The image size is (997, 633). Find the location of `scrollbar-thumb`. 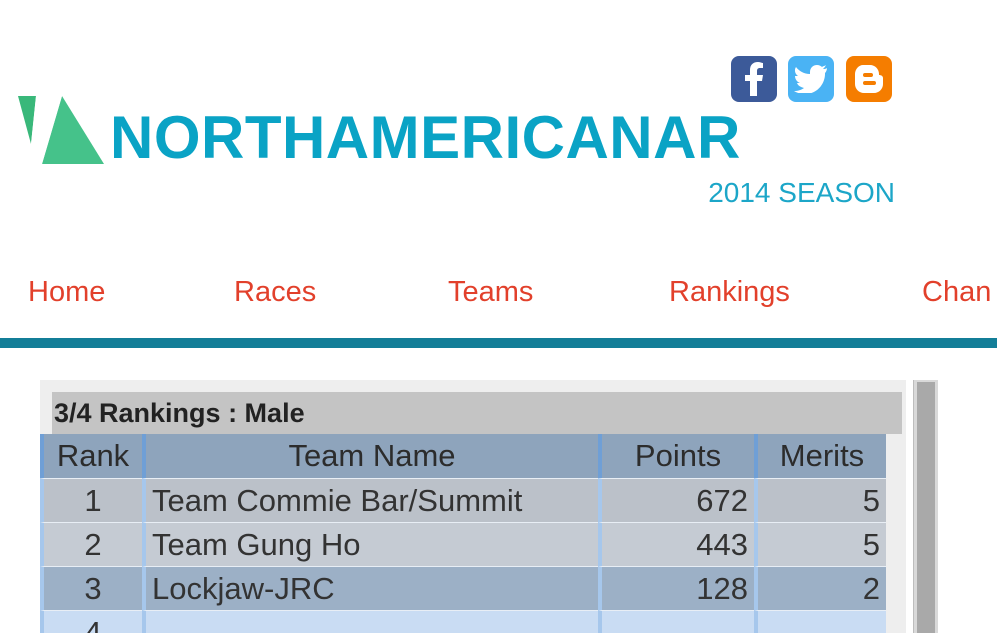

scrollbar-thumb is located at coordinates (926, 507).